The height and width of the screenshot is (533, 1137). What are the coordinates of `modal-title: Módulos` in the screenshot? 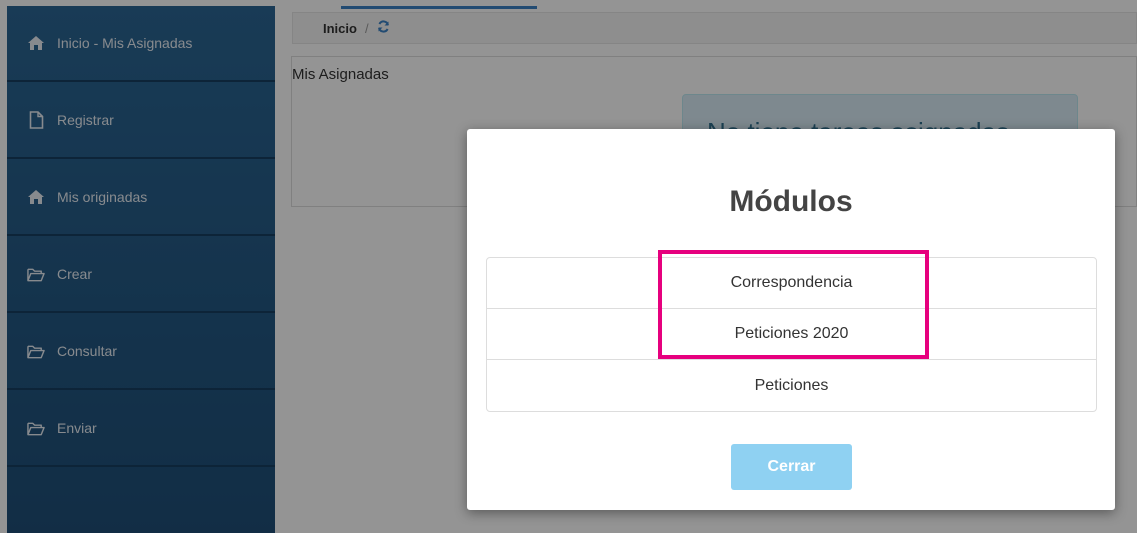 It's located at (791, 201).